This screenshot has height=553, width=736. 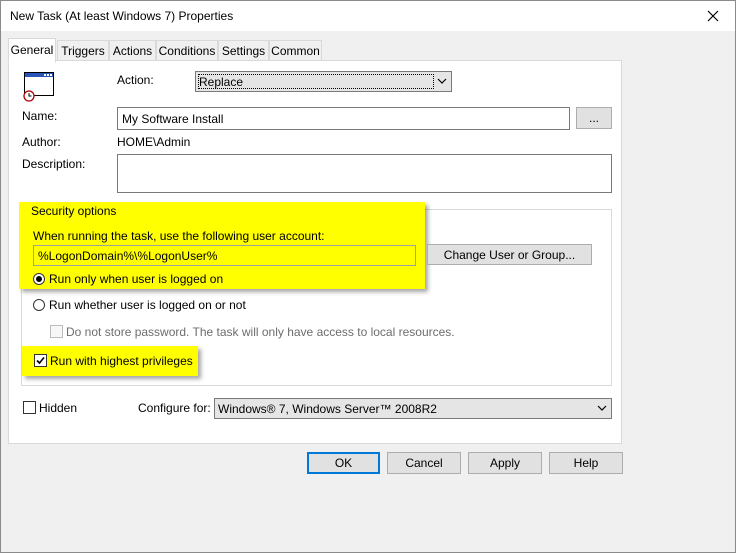 I want to click on configure-dropdown-arrow, so click(x=602, y=408).